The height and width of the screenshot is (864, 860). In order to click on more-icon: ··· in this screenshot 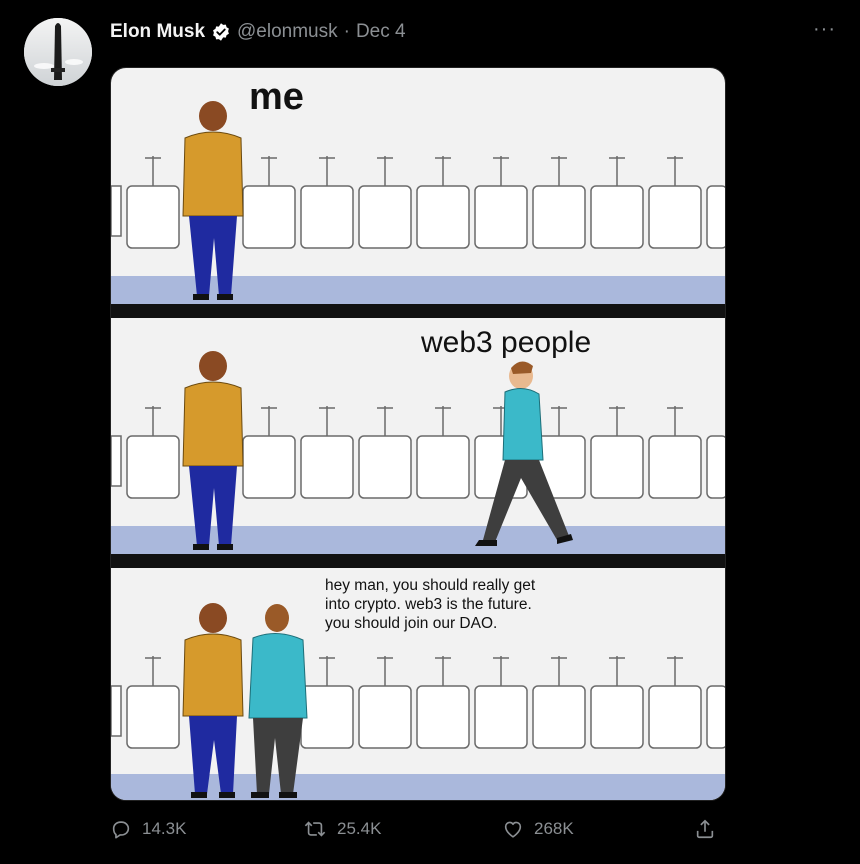, I will do `click(824, 29)`.